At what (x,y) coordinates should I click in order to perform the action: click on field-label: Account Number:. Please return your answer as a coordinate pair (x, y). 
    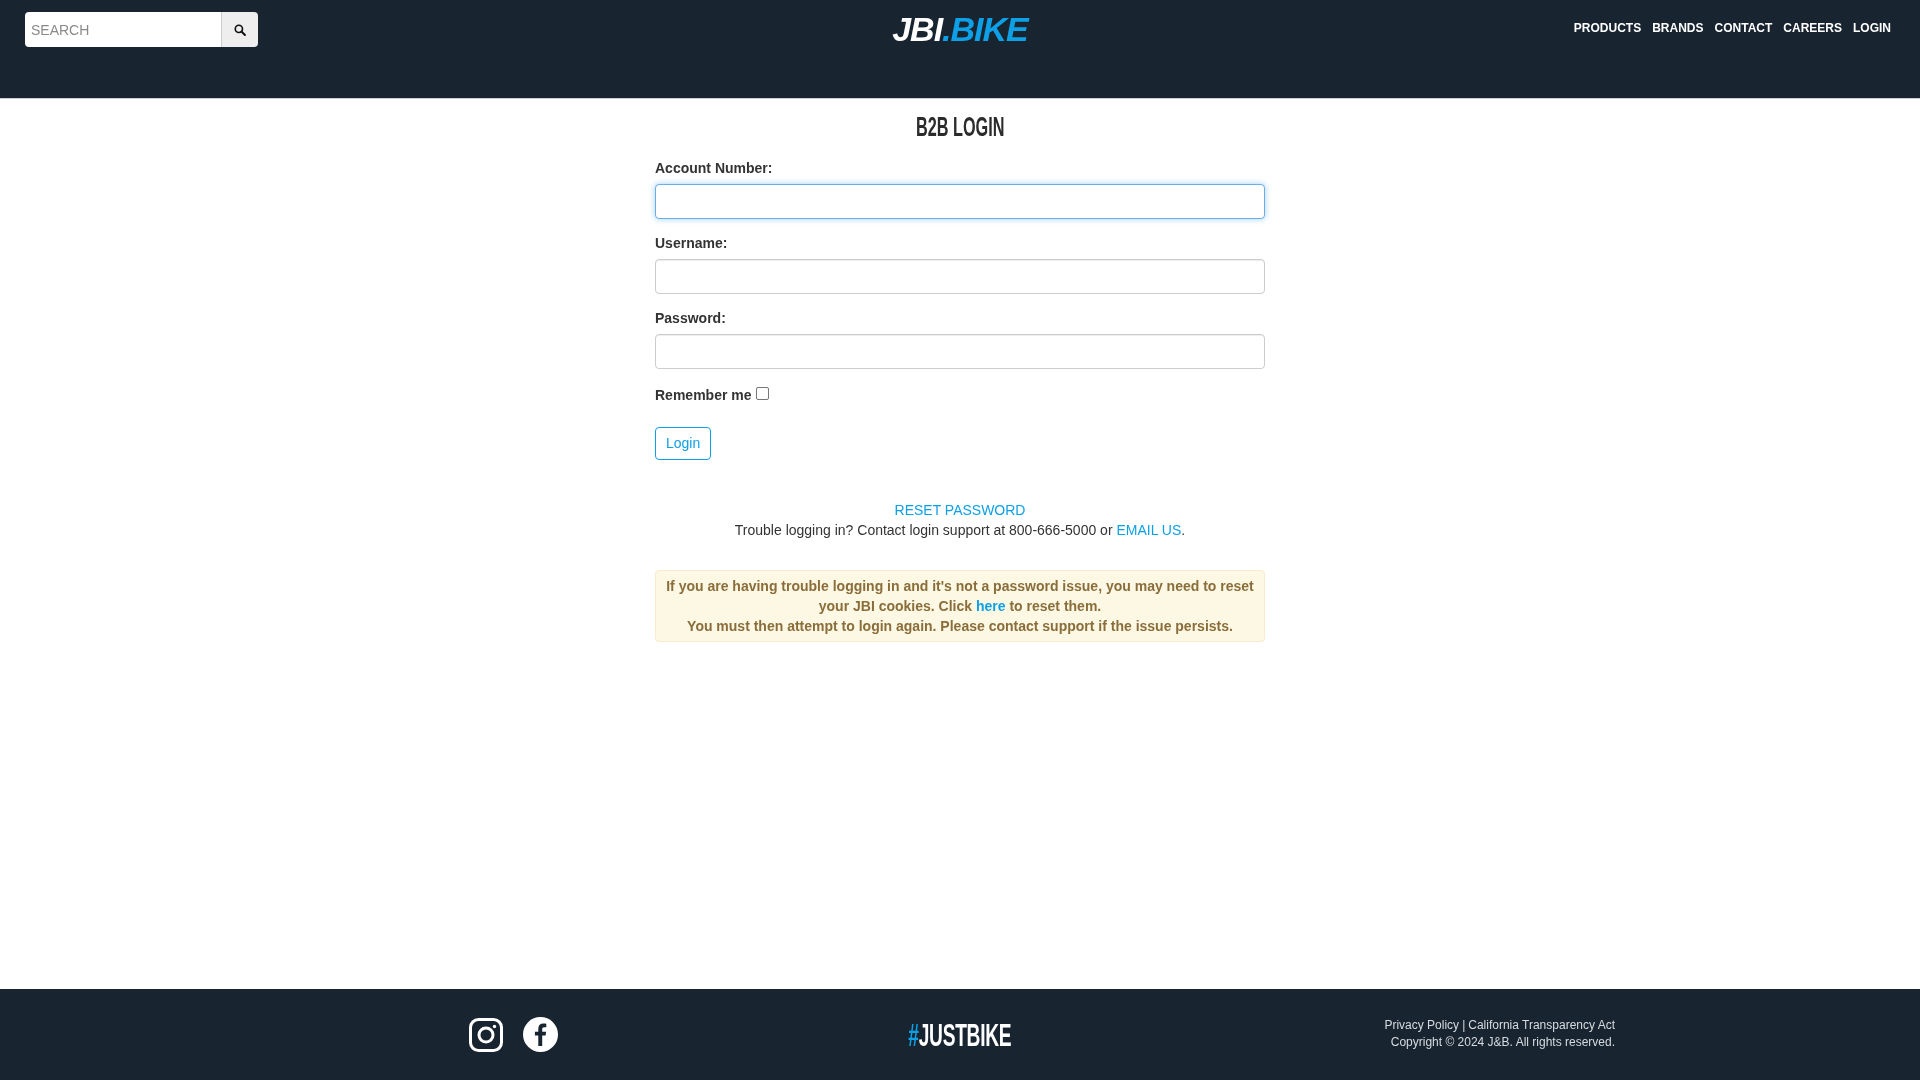
    Looking at the image, I should click on (714, 168).